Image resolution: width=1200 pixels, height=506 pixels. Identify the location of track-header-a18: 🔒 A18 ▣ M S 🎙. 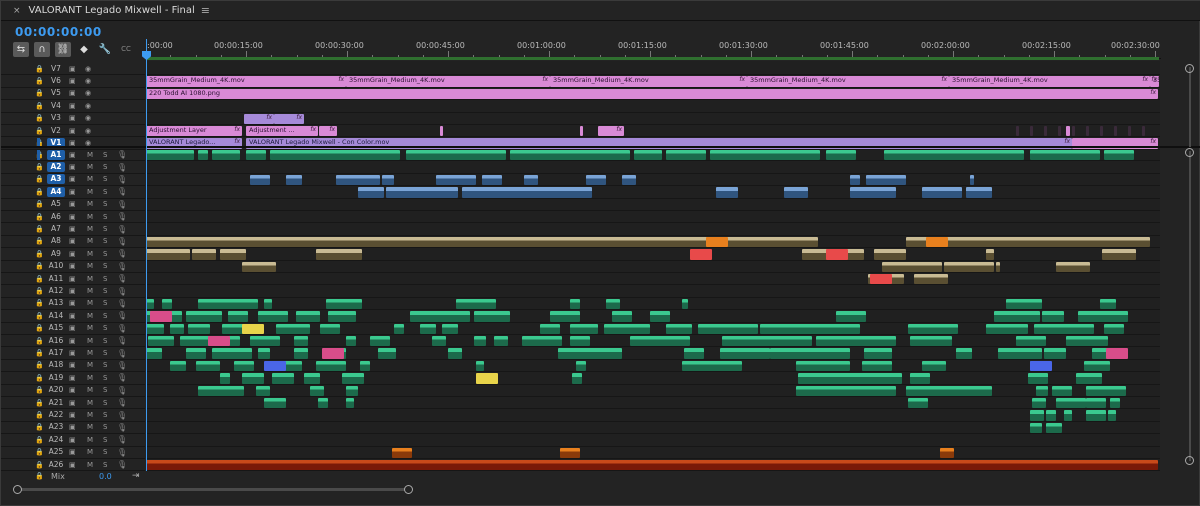
(73, 366).